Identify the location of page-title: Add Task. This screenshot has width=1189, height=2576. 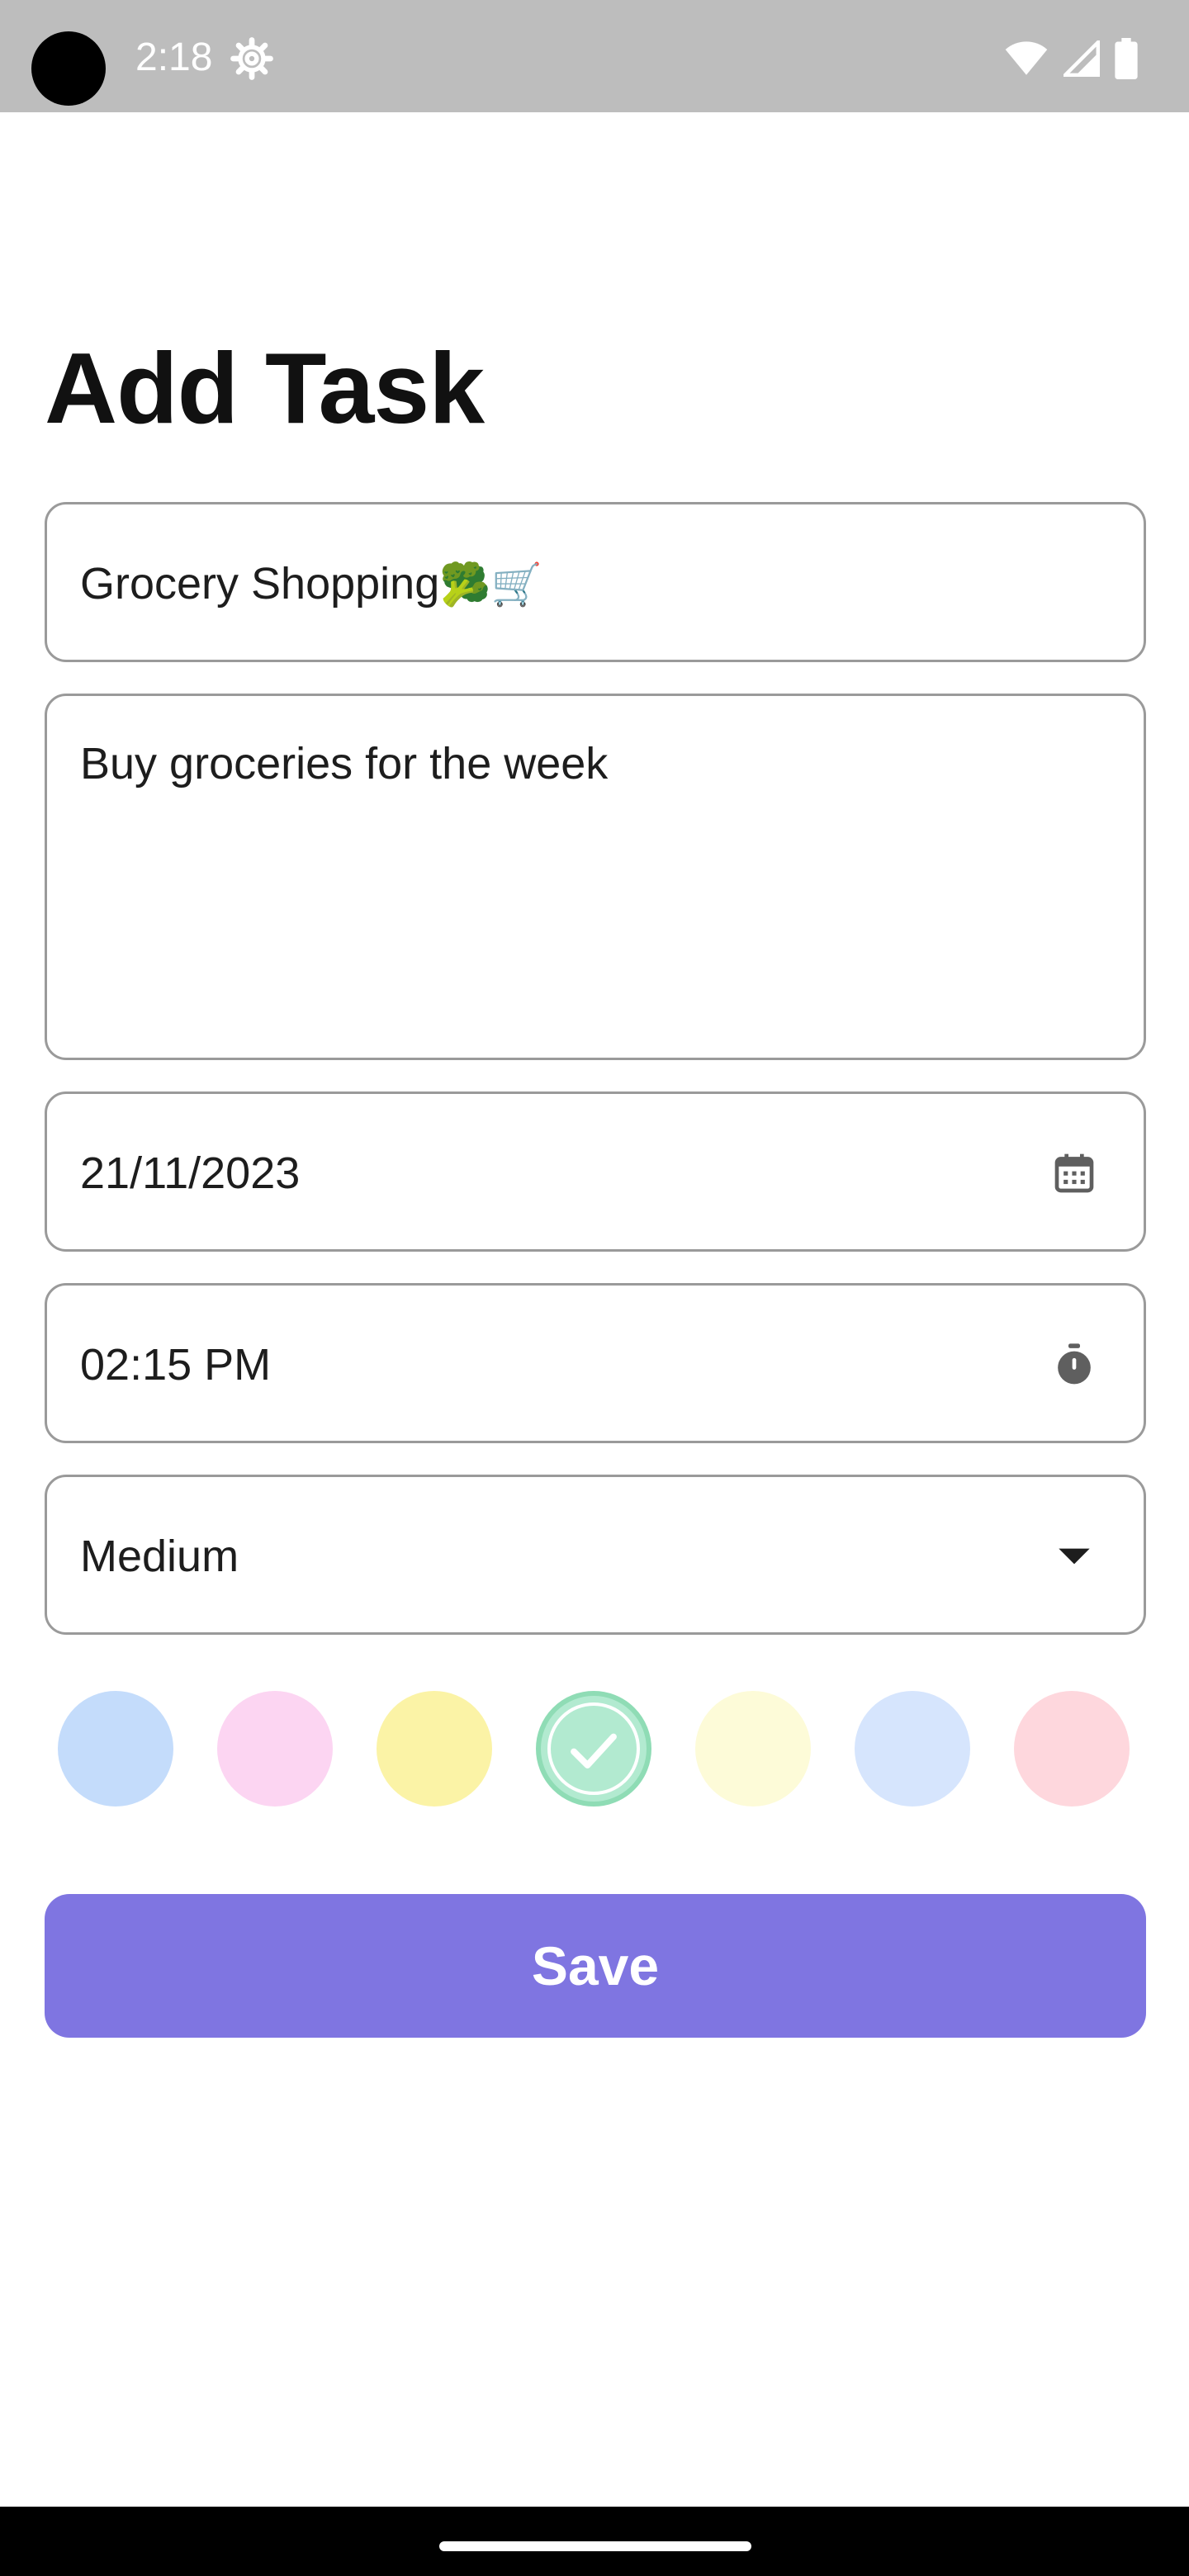
(265, 388).